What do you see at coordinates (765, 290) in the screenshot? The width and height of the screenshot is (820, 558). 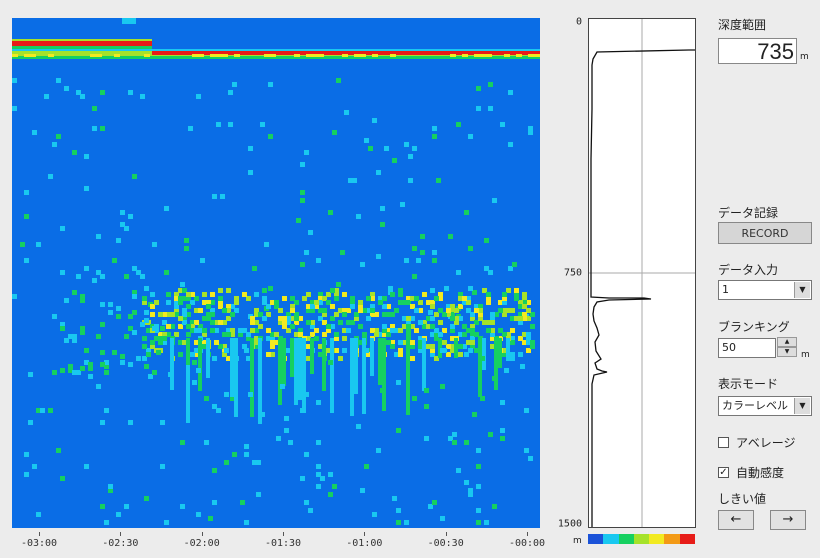 I see `data-input-select: 1 ▼` at bounding box center [765, 290].